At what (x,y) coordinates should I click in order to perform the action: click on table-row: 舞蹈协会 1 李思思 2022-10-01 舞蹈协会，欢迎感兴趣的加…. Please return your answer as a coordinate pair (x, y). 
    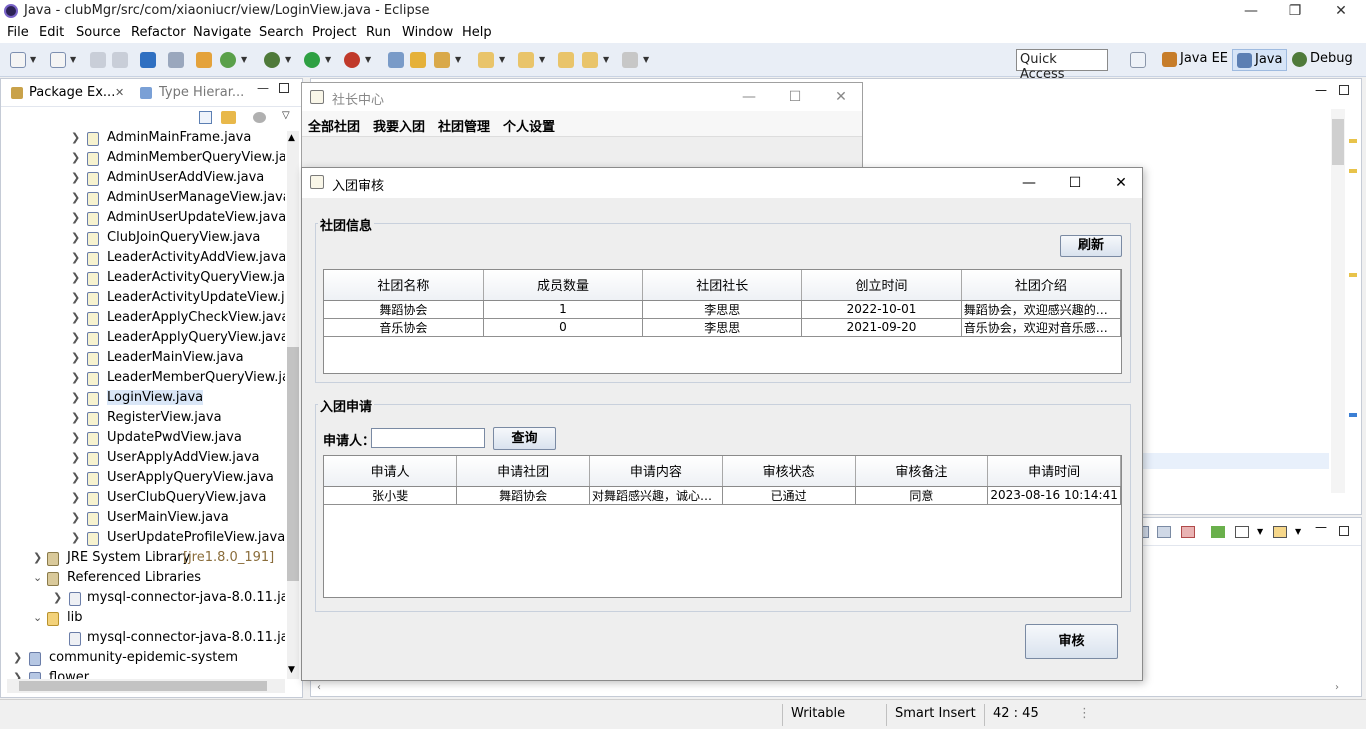
    Looking at the image, I should click on (722, 309).